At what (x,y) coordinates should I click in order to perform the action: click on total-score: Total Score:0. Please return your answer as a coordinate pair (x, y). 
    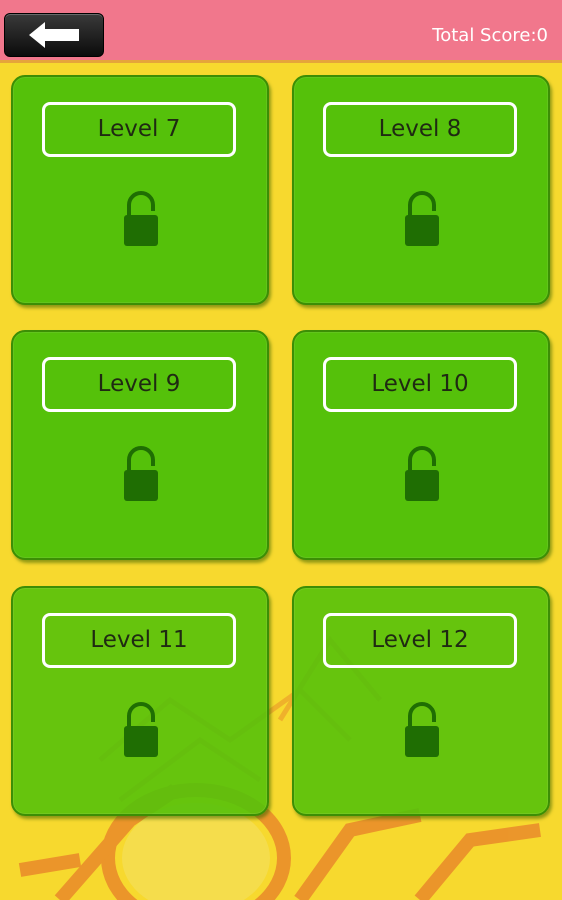
    Looking at the image, I should click on (490, 35).